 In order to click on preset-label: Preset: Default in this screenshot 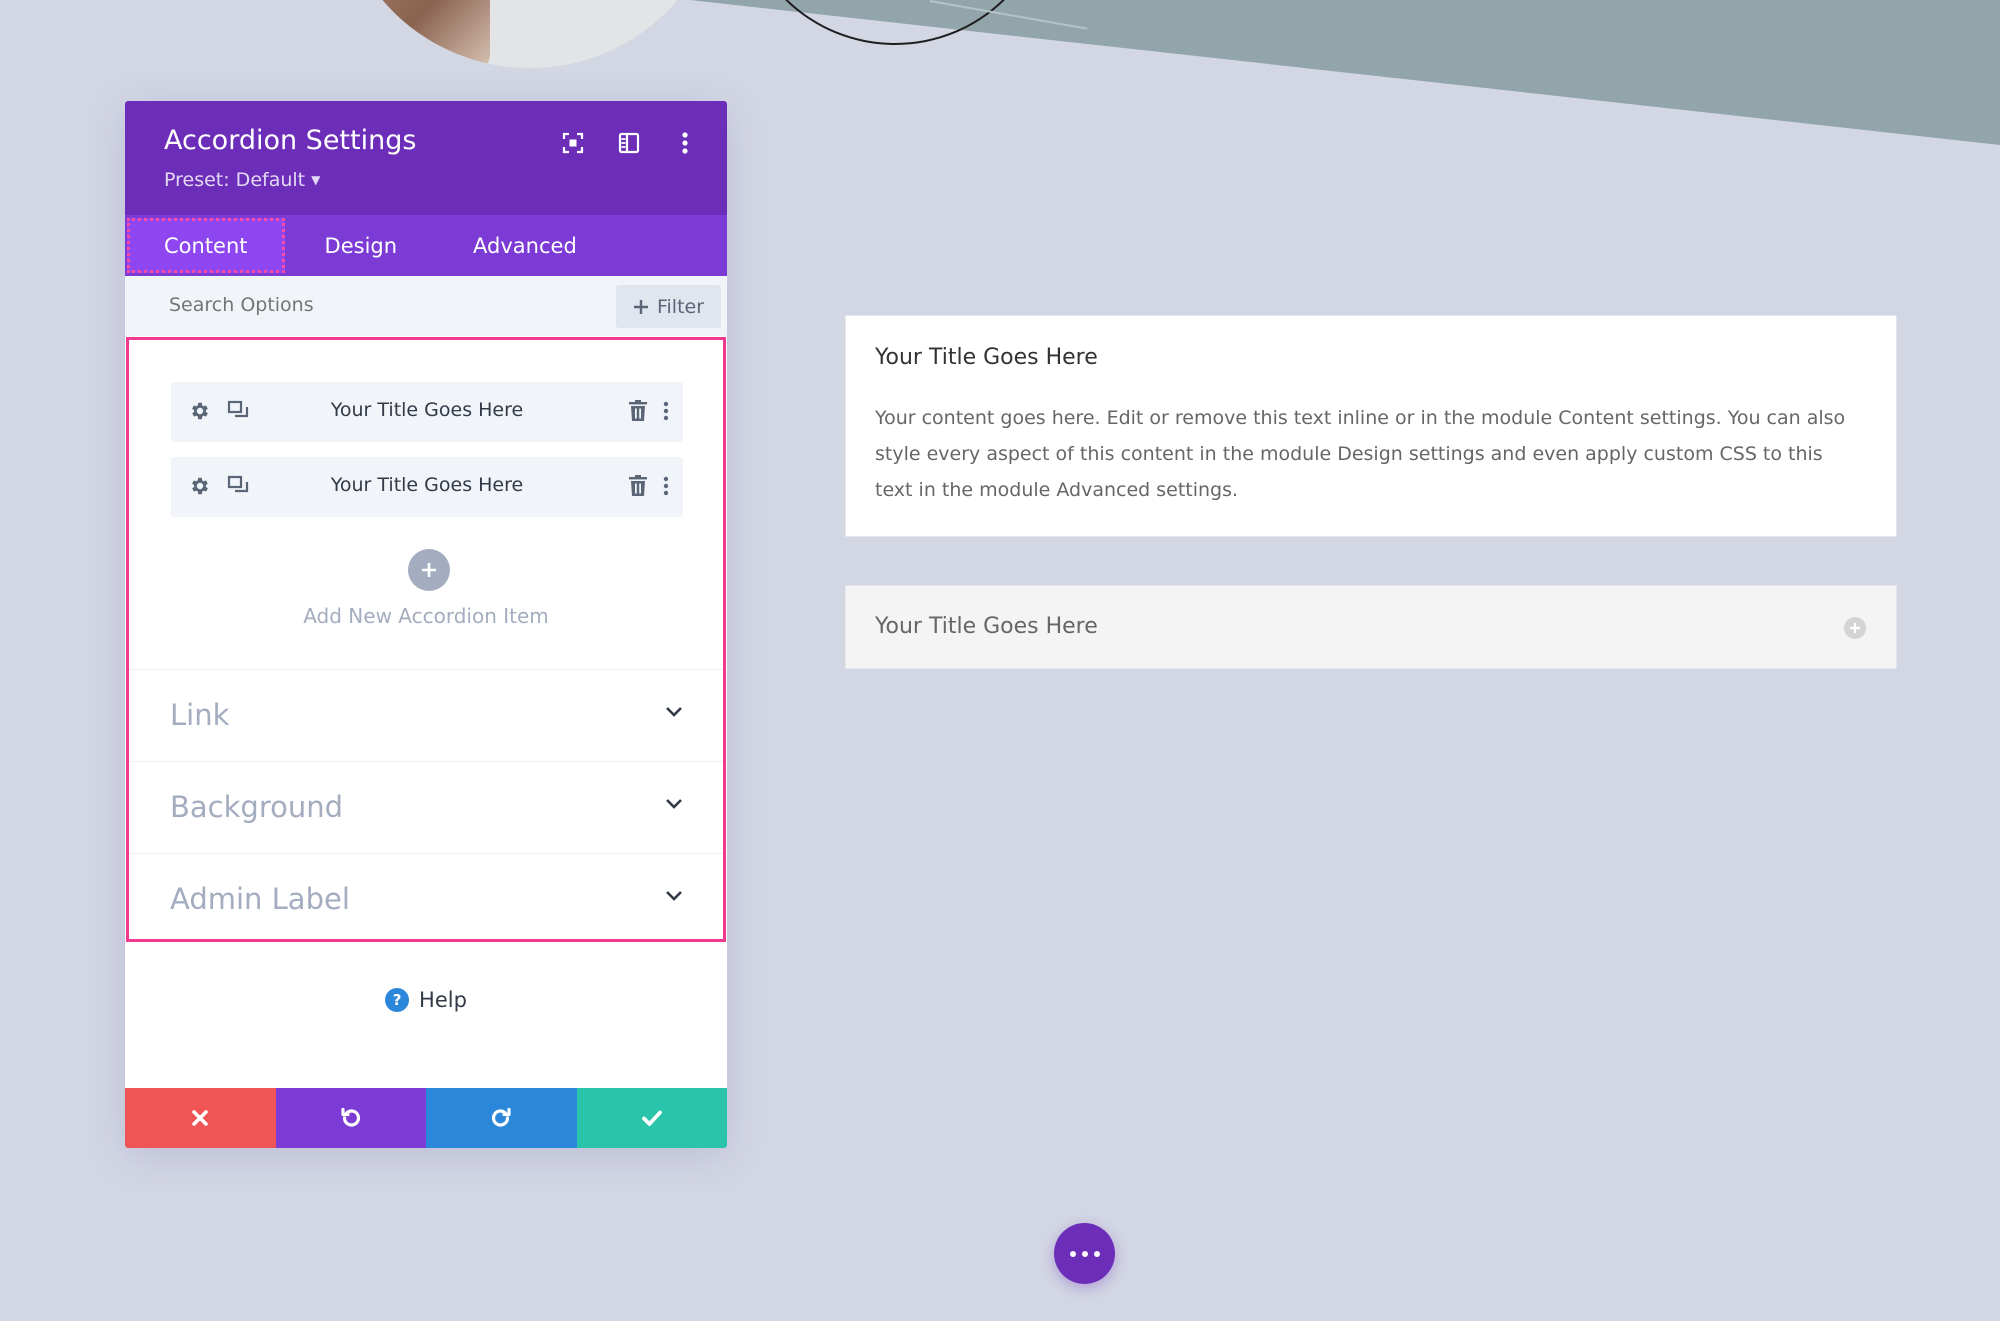, I will do `click(235, 180)`.